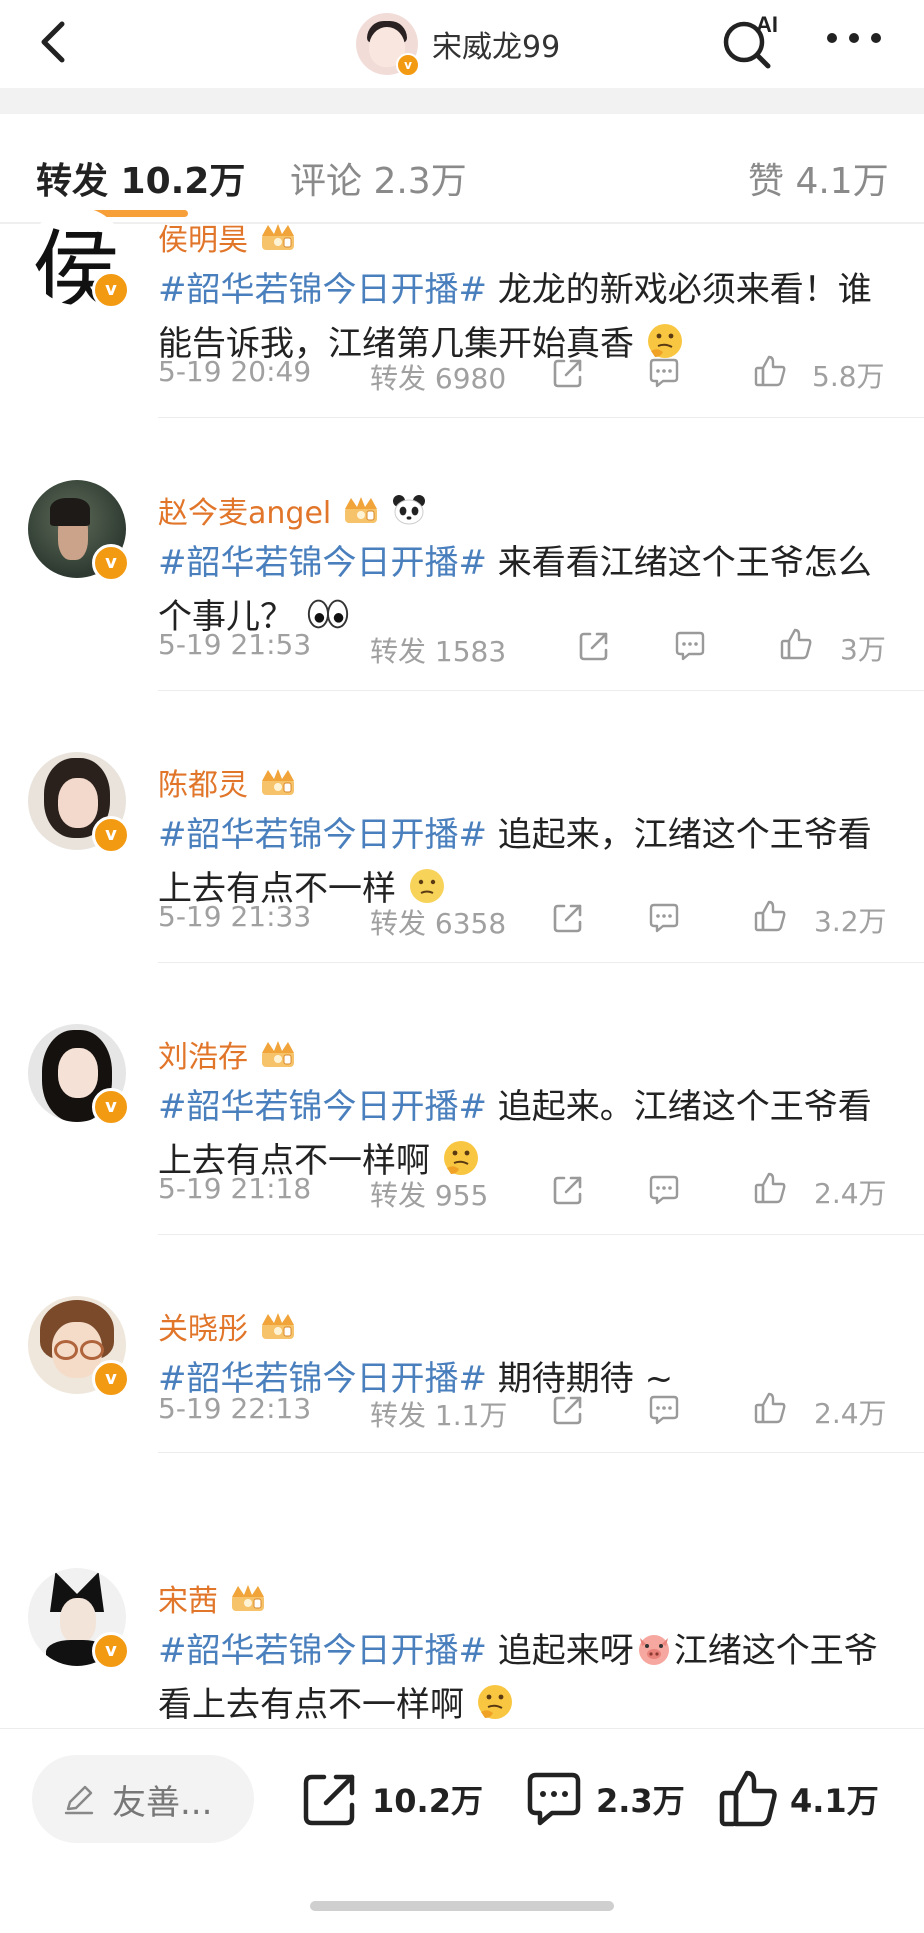 The width and height of the screenshot is (924, 1933). Describe the element at coordinates (79, 258) in the screenshot. I see `avatar: 侯 v` at that location.